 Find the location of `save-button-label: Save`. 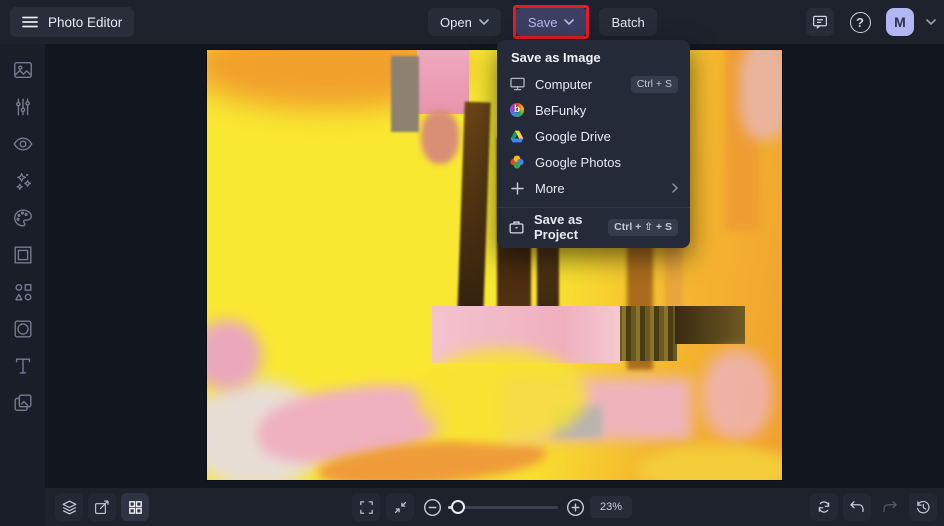

save-button-label: Save is located at coordinates (542, 22).